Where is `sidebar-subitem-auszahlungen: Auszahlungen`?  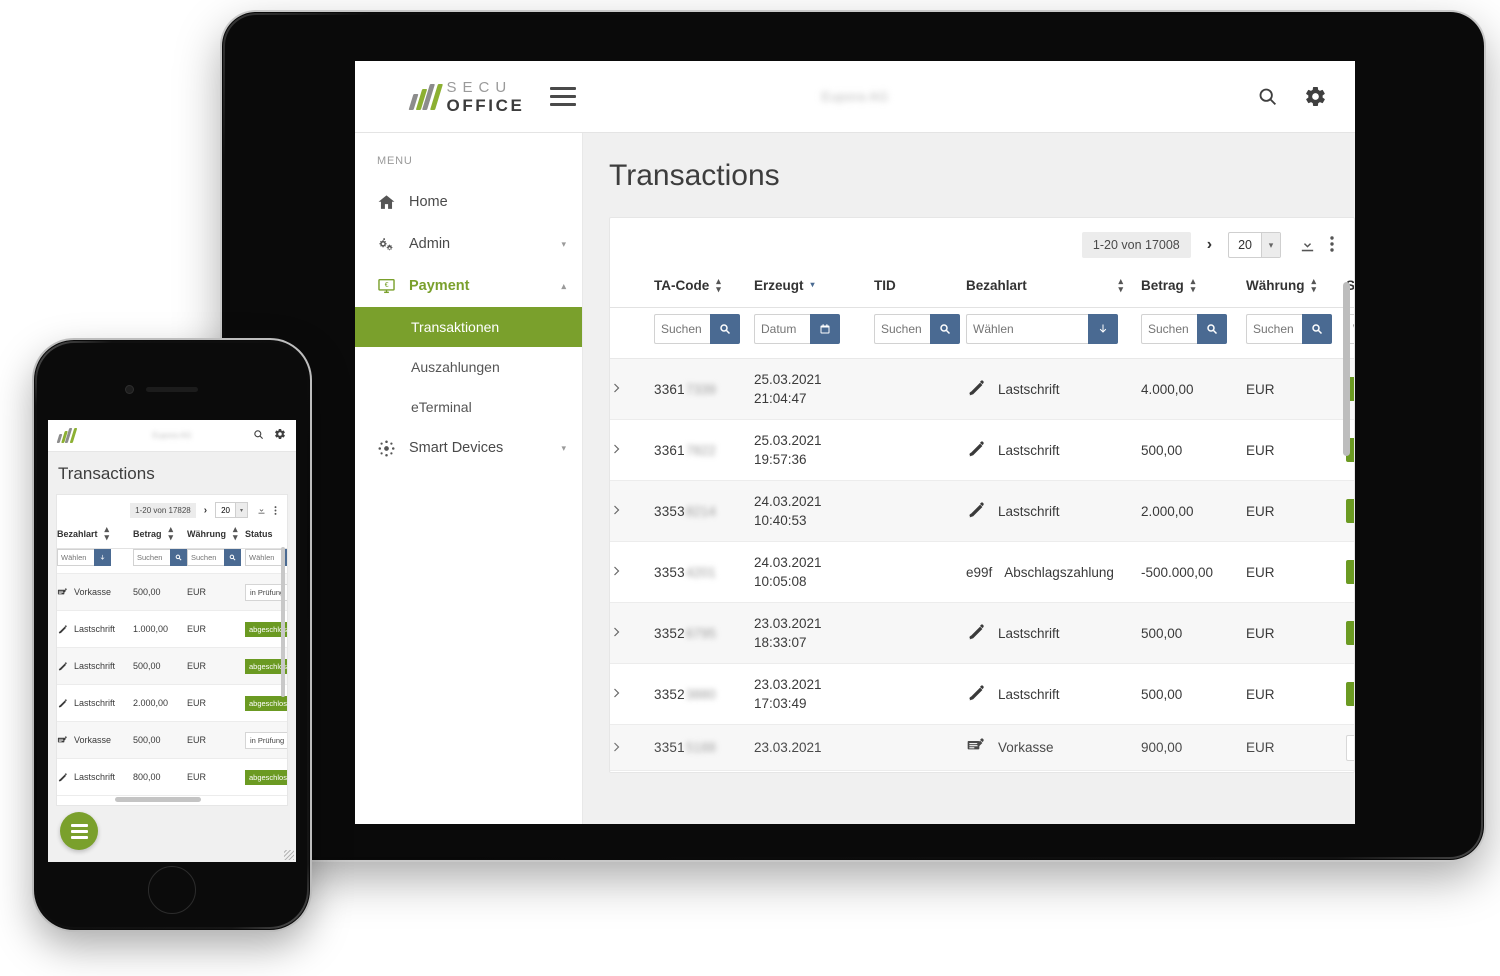 sidebar-subitem-auszahlungen: Auszahlungen is located at coordinates (468, 367).